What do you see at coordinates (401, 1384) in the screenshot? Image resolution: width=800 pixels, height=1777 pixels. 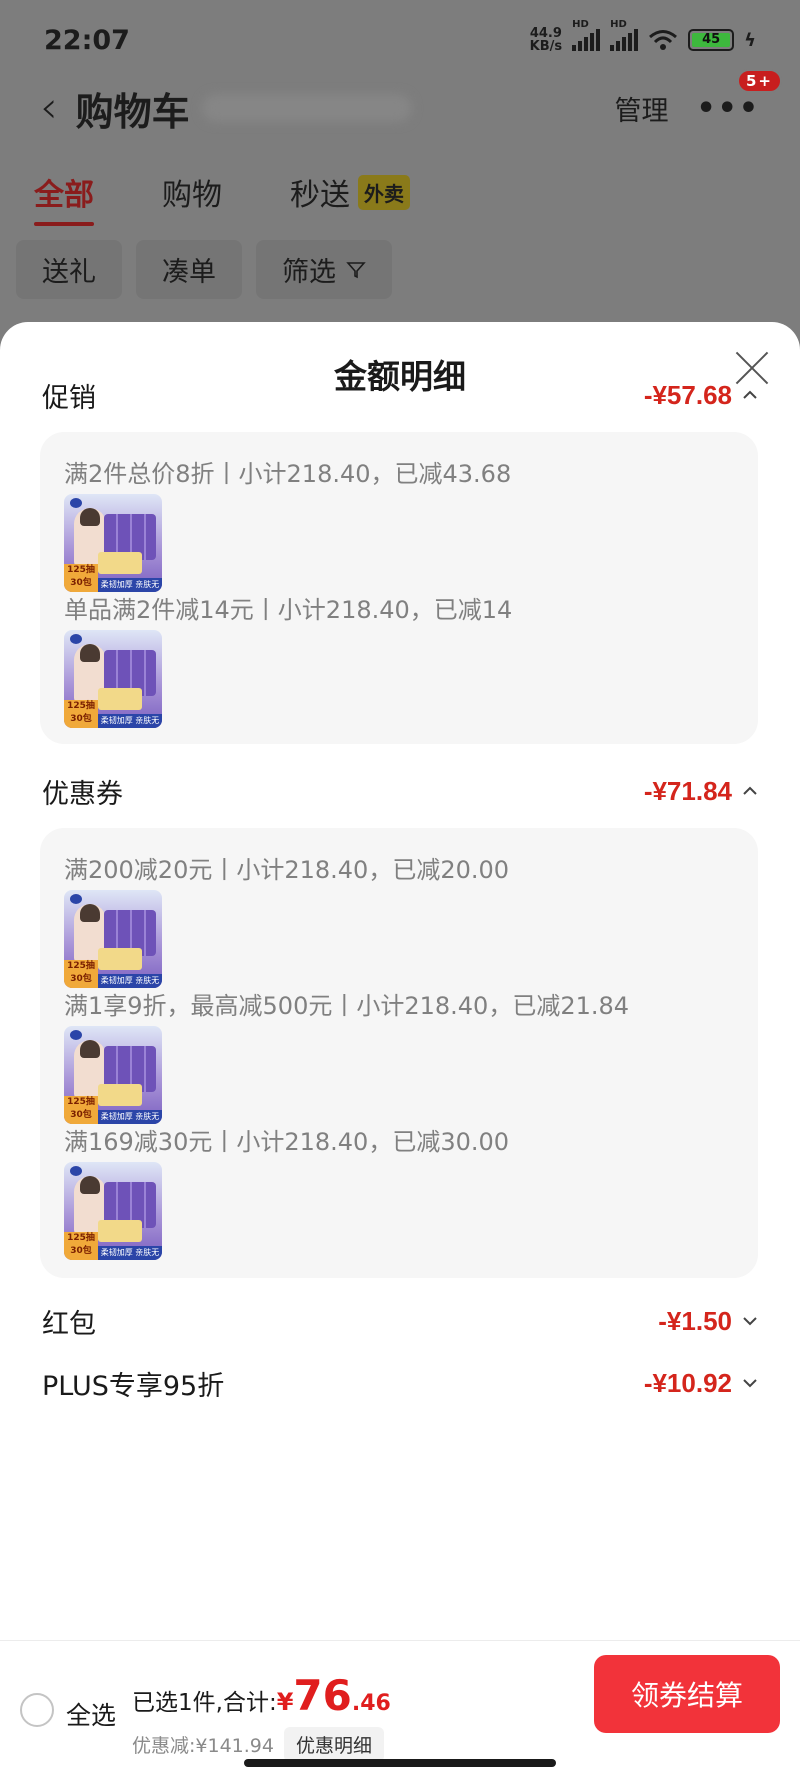 I see `plus-discount-row: PLUS专享95折 -¥10.92` at bounding box center [401, 1384].